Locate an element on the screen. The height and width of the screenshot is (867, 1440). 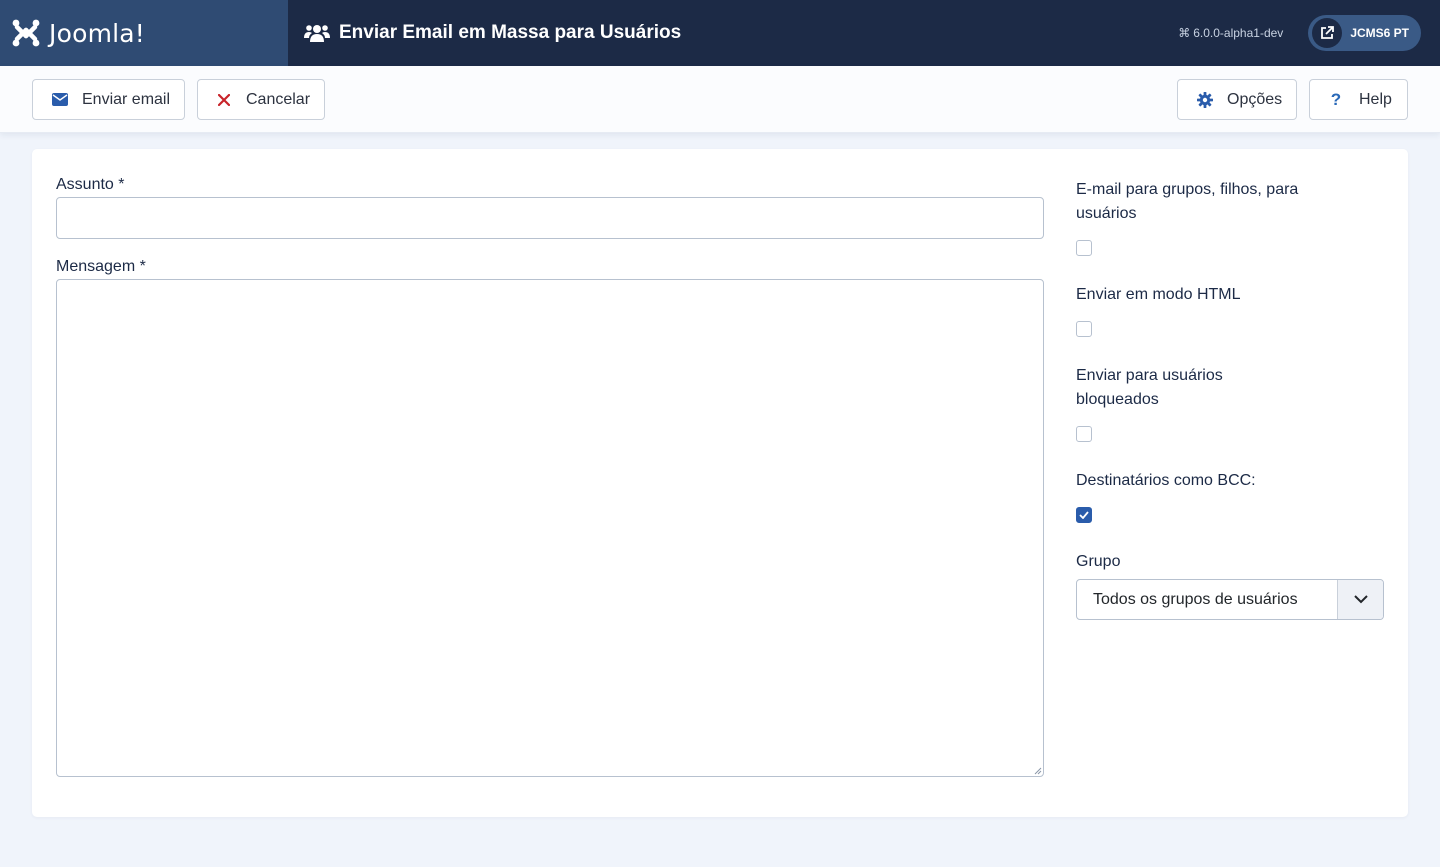
close-icon is located at coordinates (224, 99).